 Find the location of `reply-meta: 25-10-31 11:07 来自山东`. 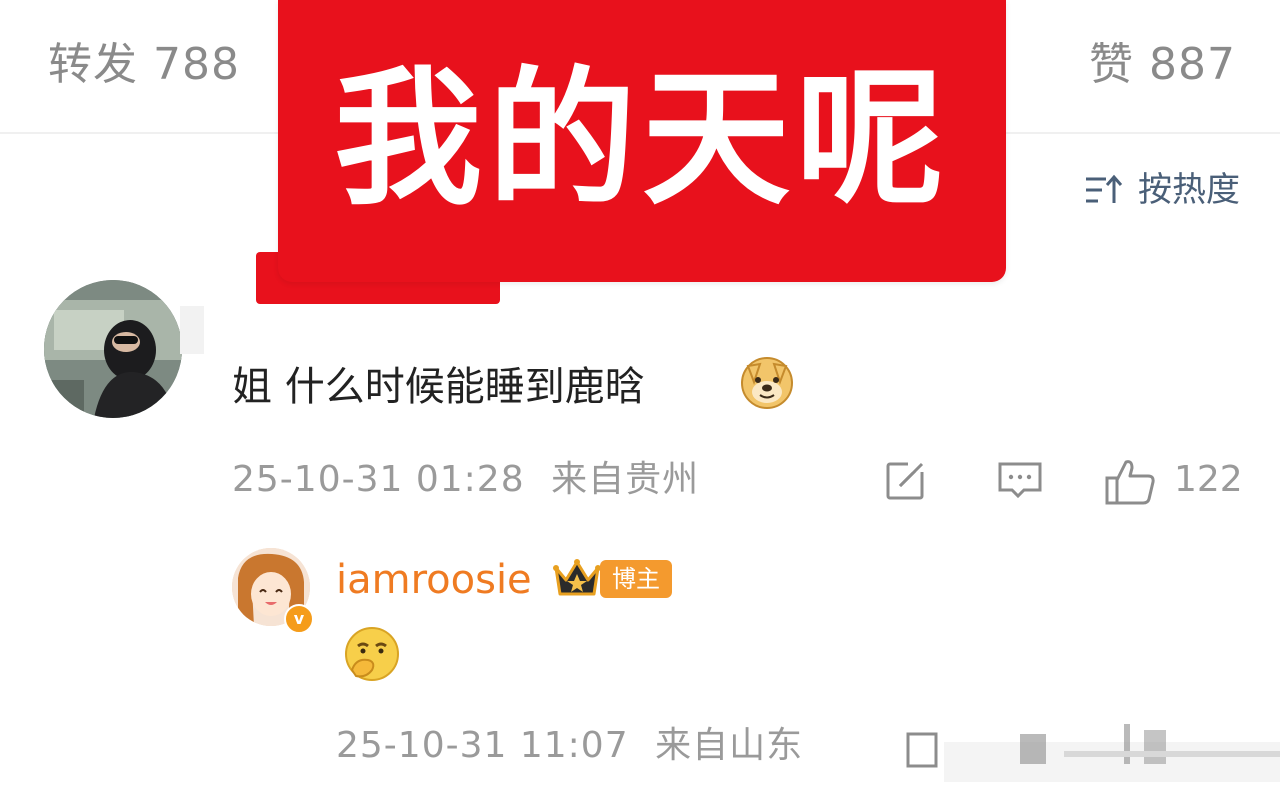

reply-meta: 25-10-31 11:07 来自山东 is located at coordinates (569, 746).